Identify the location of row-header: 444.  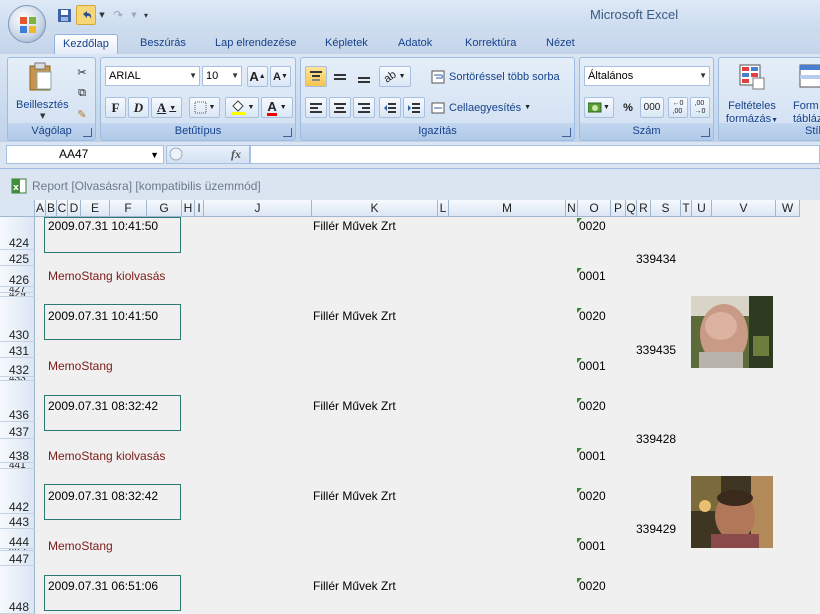
(17, 539).